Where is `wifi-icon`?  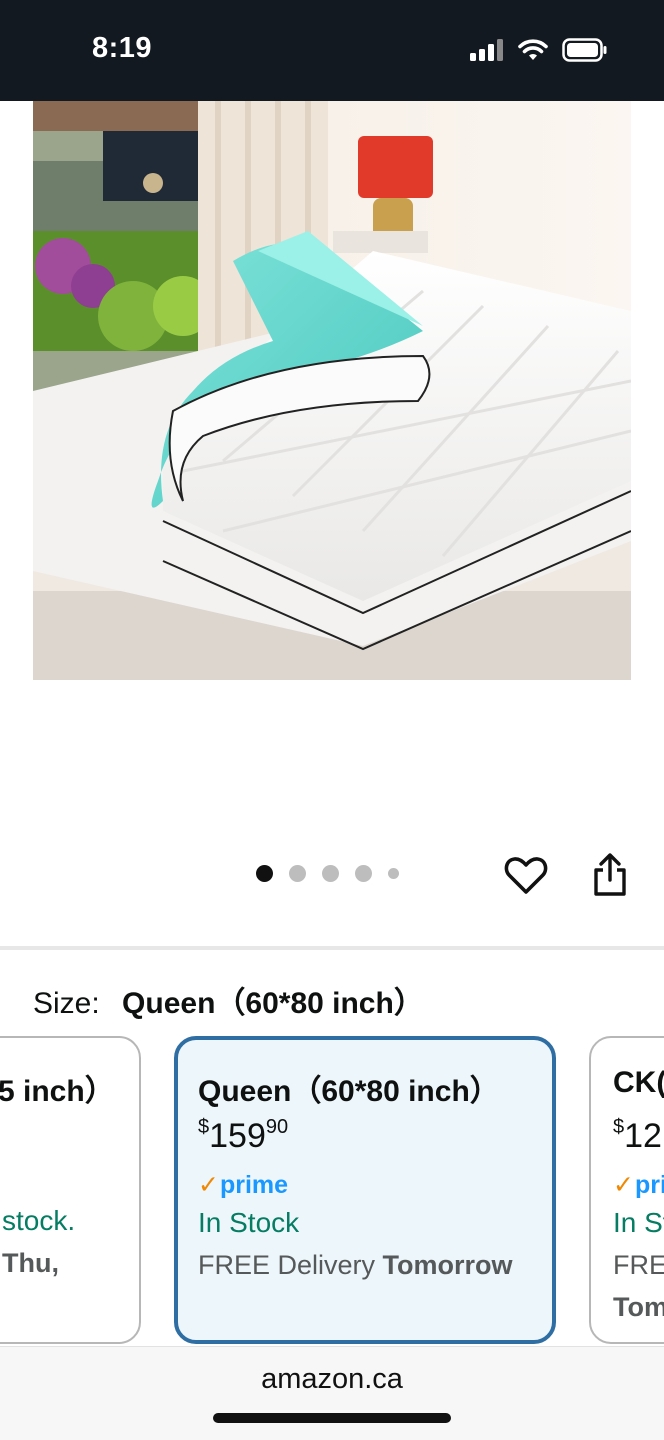 wifi-icon is located at coordinates (533, 49).